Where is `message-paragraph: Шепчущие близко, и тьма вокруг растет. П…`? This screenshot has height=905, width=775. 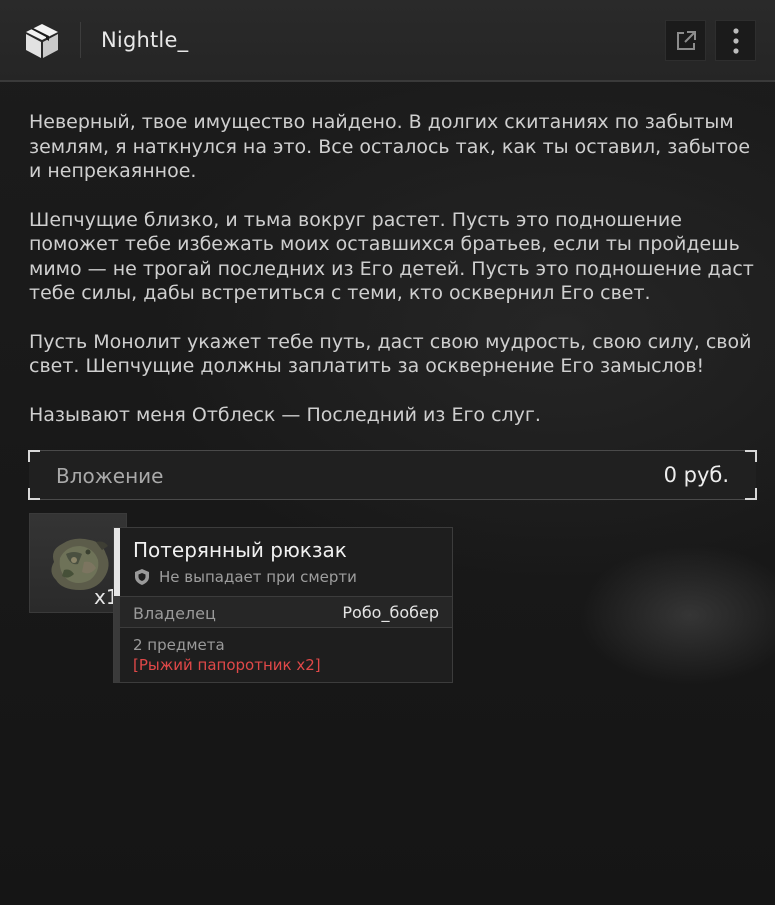
message-paragraph: Шепчущие близко, и тьма вокруг растет. П… is located at coordinates (391, 256).